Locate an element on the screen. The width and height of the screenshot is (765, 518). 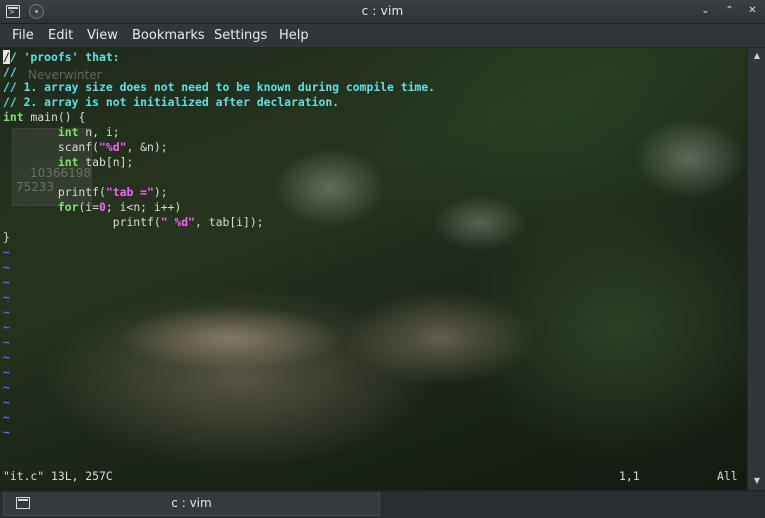
code-line: int main() { is located at coordinates (375, 117).